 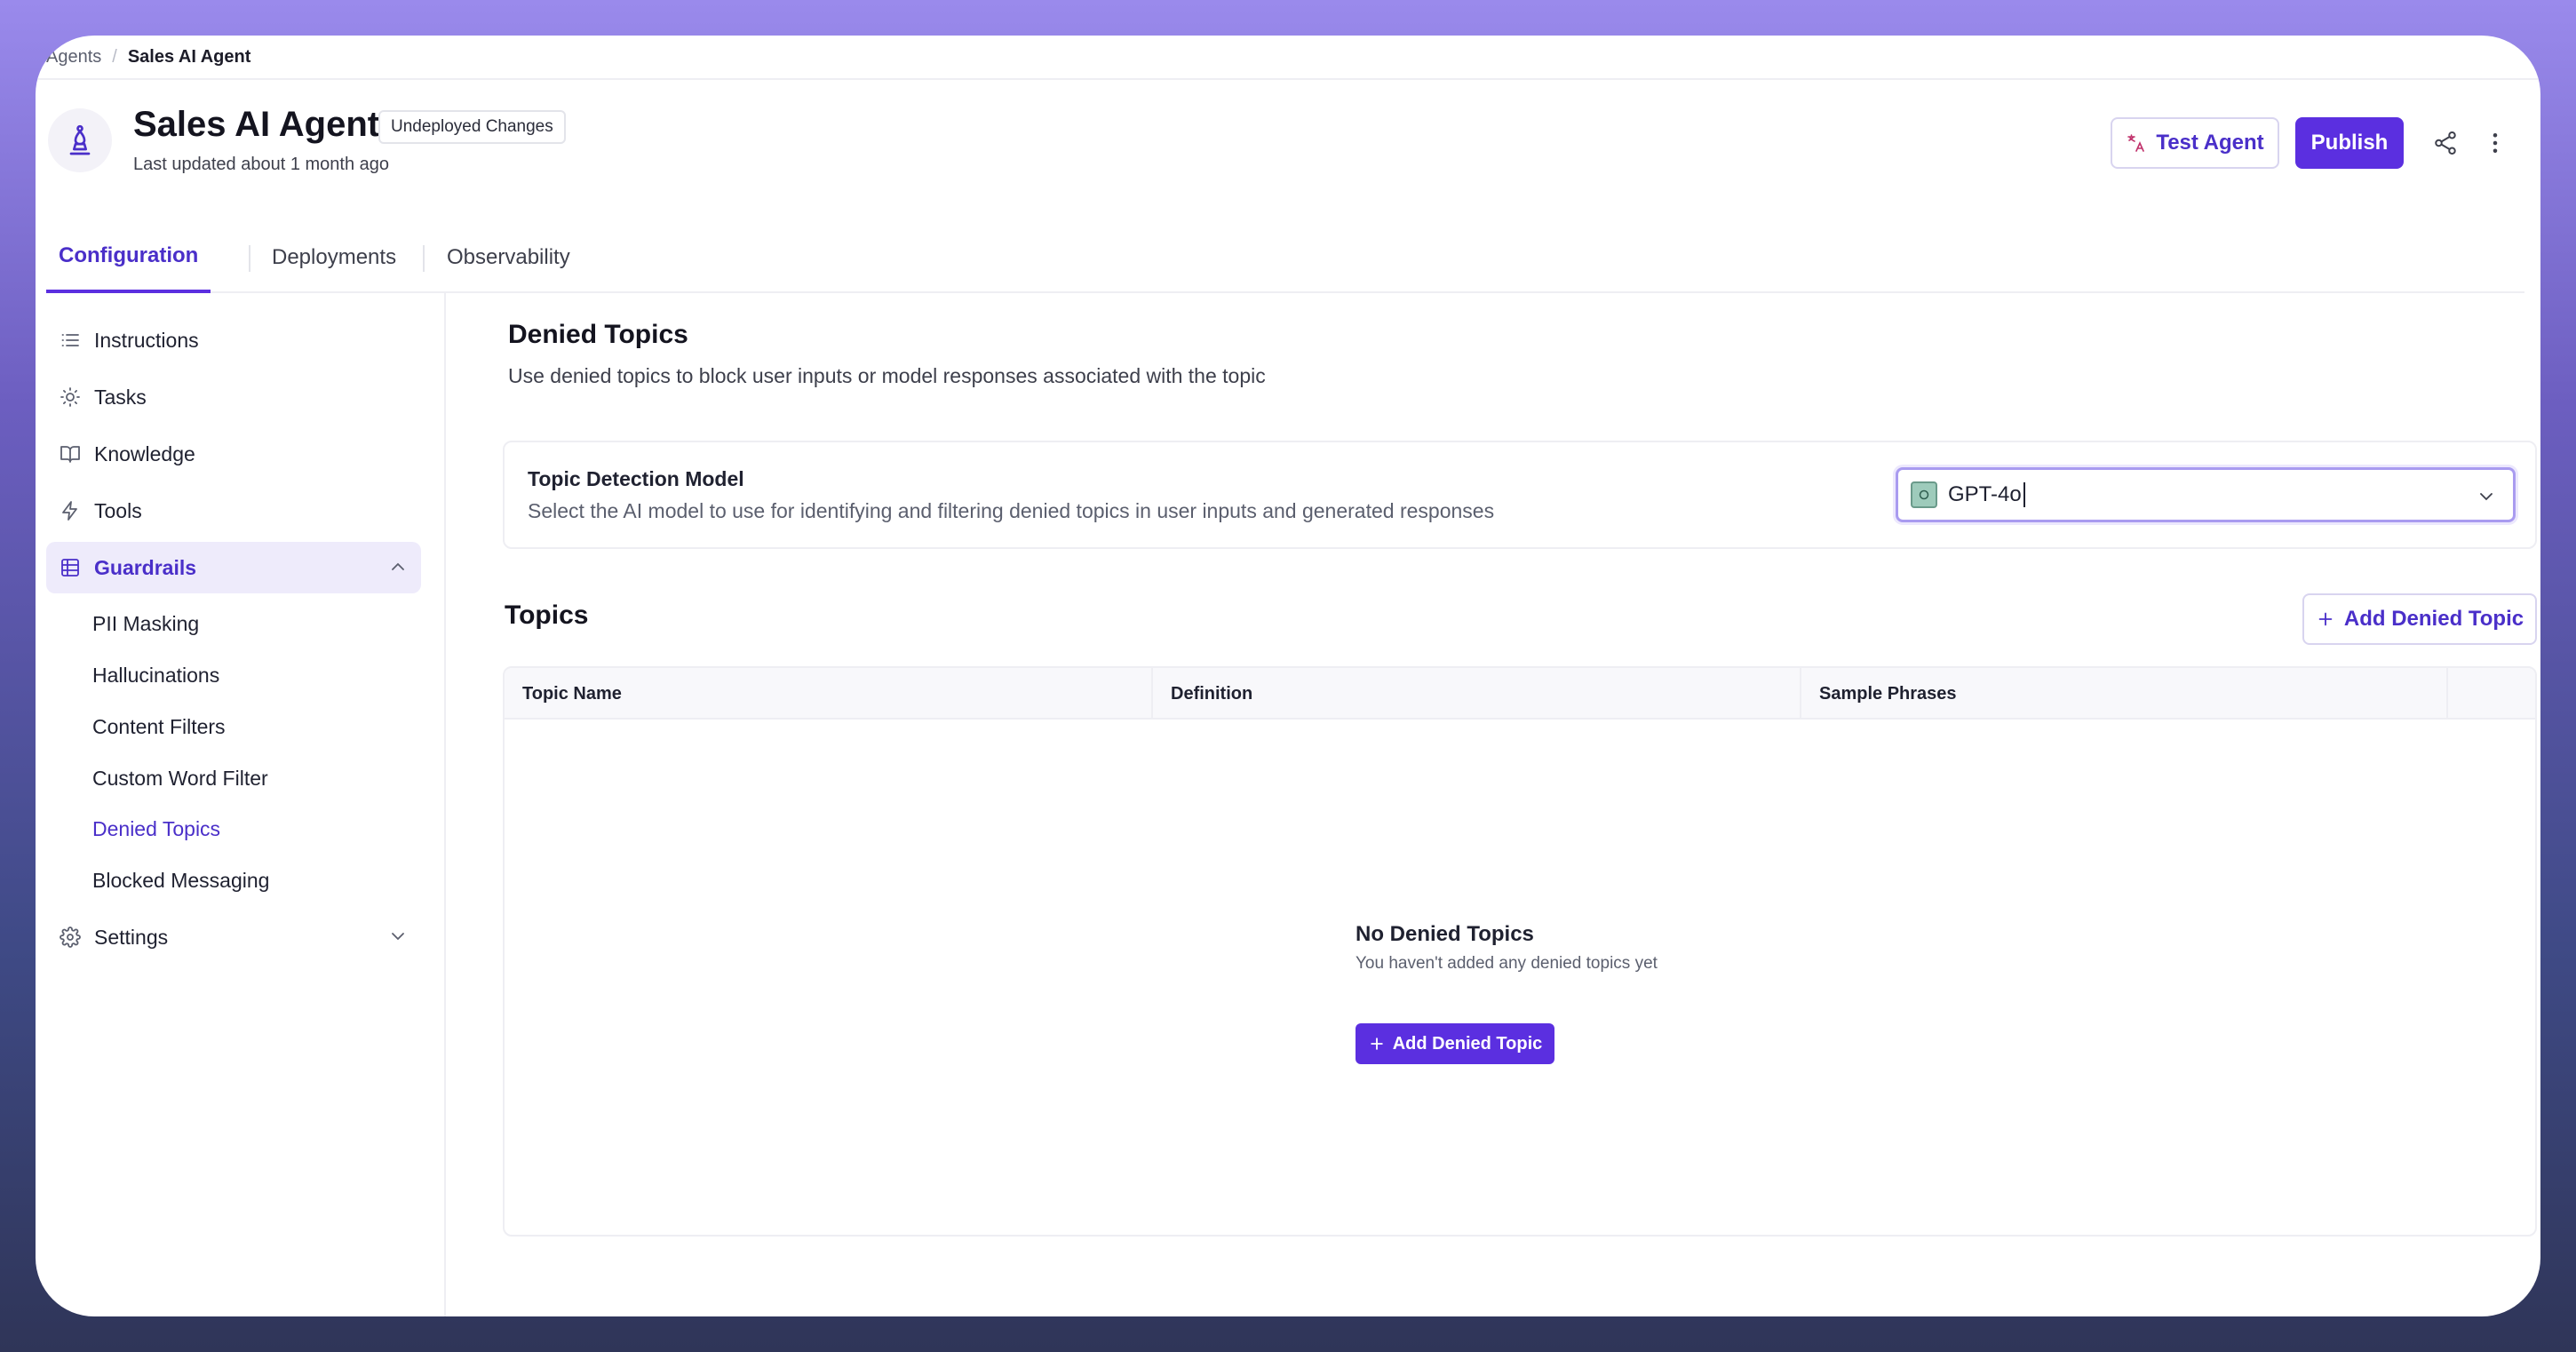 What do you see at coordinates (144, 453) in the screenshot?
I see `sidebar-item-label: Knowledge` at bounding box center [144, 453].